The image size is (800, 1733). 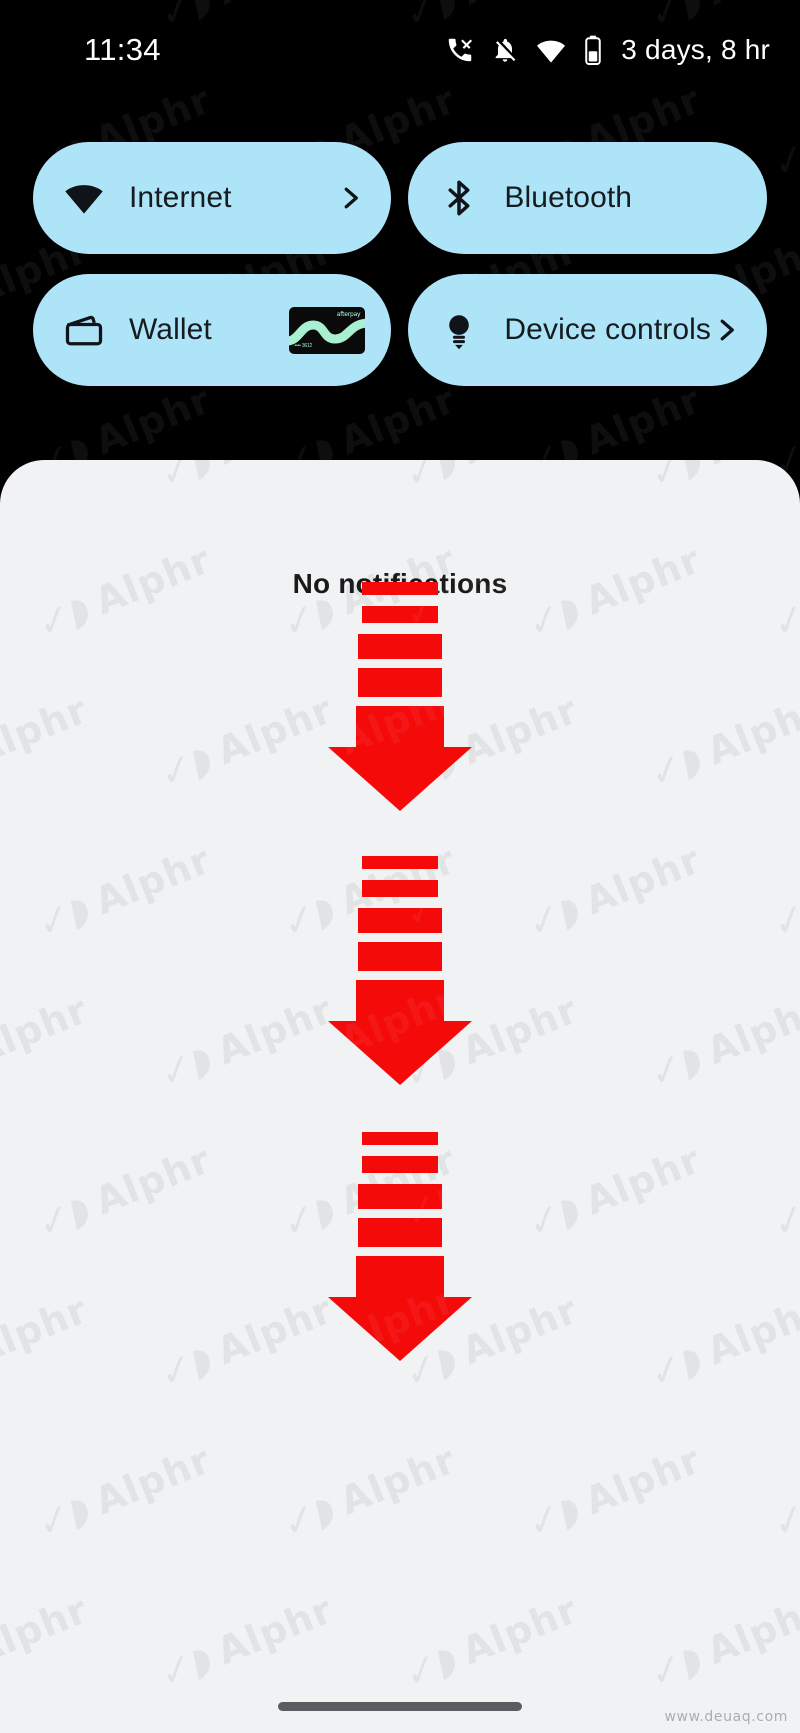 I want to click on call-muted-icon, so click(x=460, y=50).